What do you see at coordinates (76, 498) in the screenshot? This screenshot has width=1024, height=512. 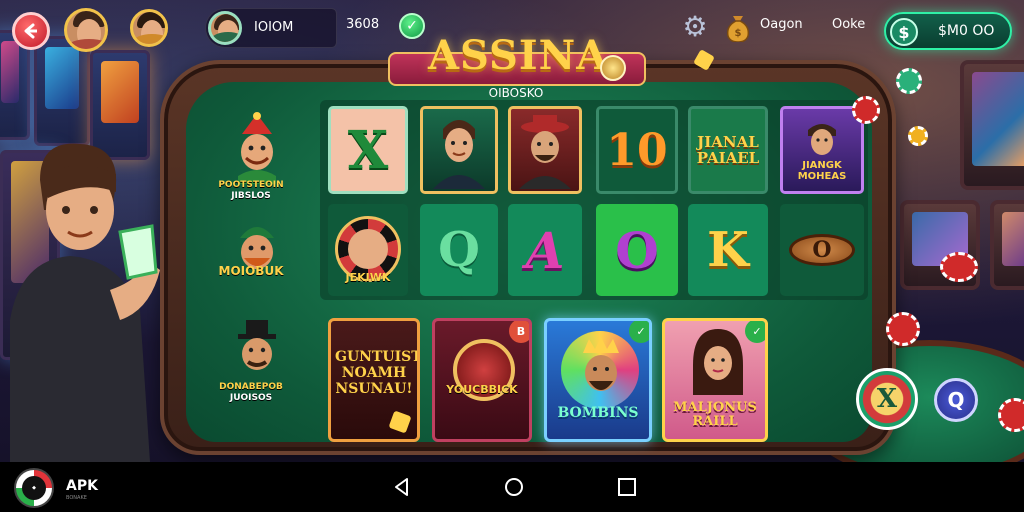 I see `brand-subtext: BONAKE` at bounding box center [76, 498].